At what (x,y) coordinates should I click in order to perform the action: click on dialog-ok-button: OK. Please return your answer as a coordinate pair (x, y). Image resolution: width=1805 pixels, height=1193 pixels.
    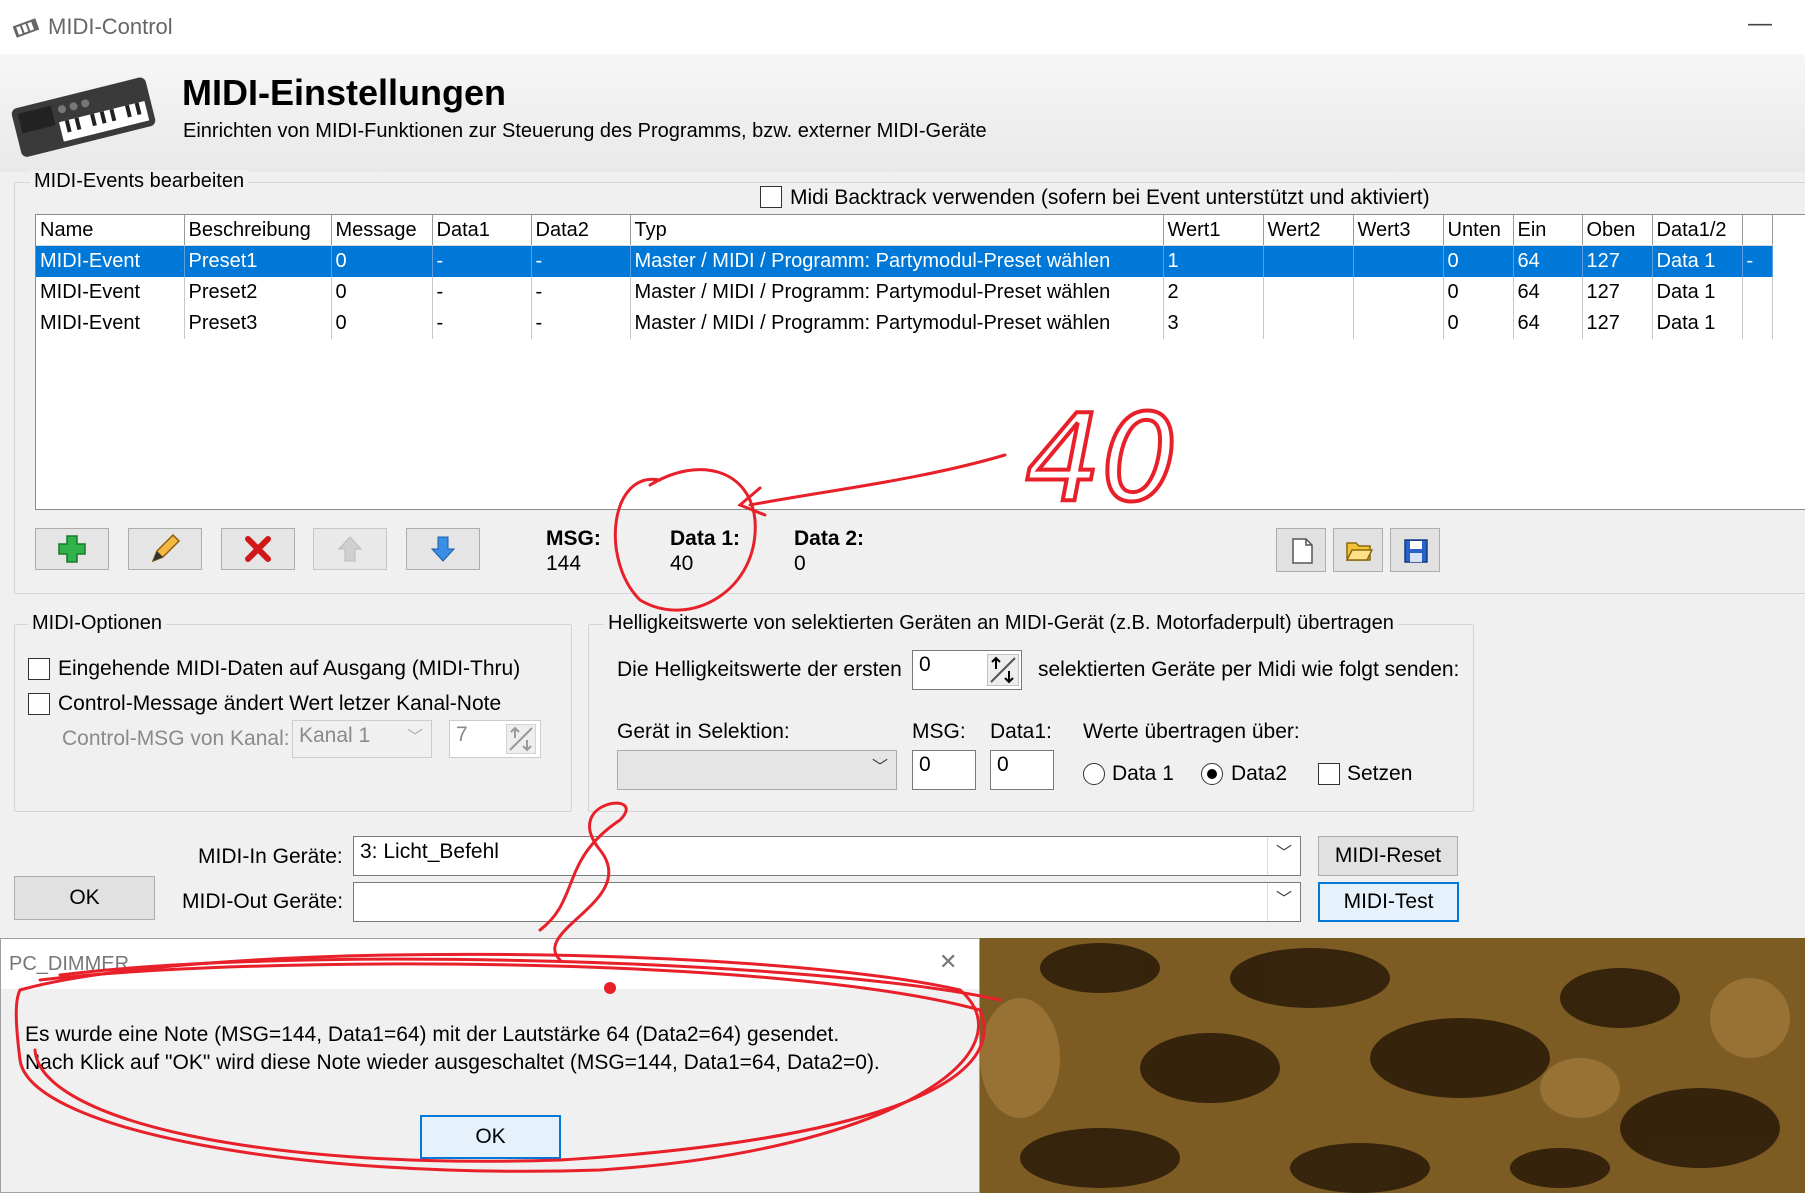
    Looking at the image, I should click on (490, 1137).